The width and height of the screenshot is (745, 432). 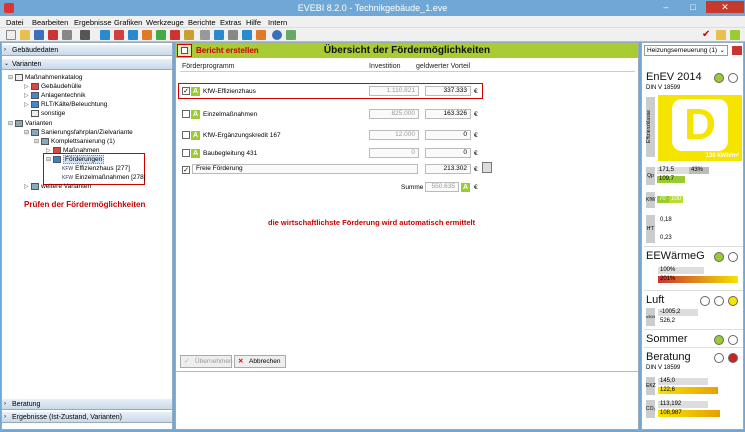 I want to click on checkbox-effizienzhaus: ✓, so click(x=186, y=91).